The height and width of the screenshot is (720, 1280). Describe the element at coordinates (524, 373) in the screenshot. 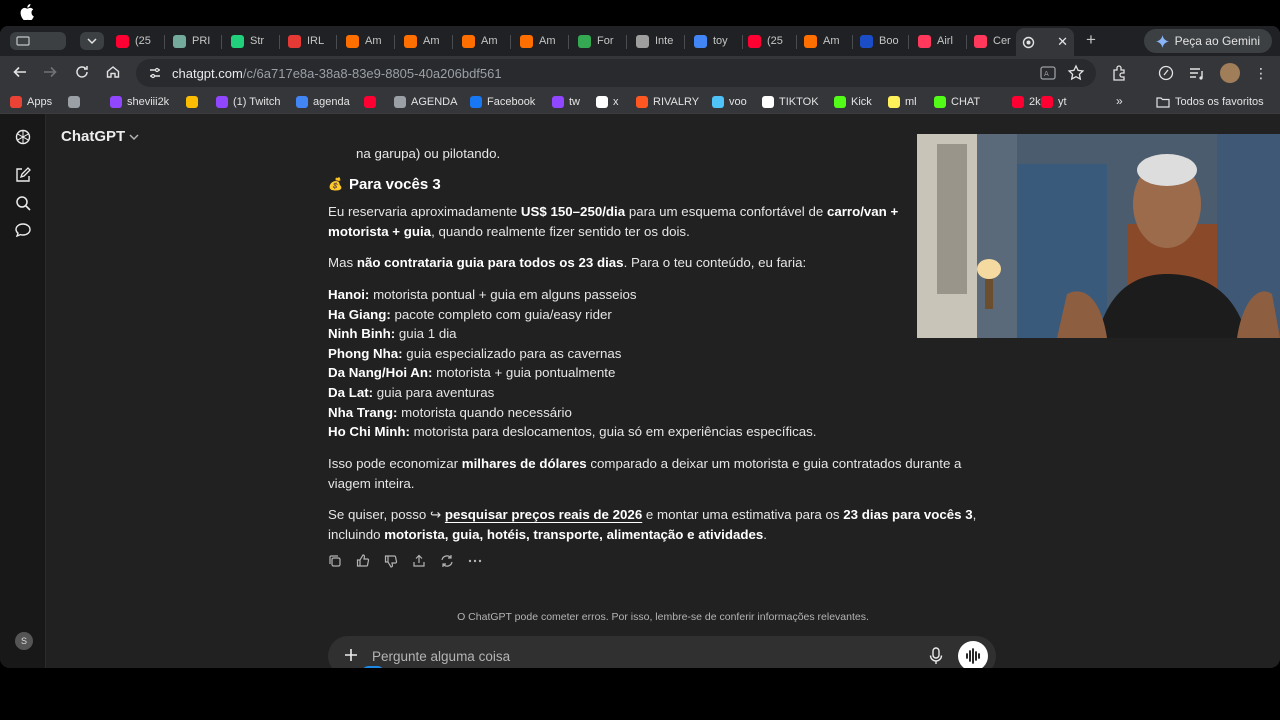

I see `list-item-plan: motorista + guia pontualmente` at that location.